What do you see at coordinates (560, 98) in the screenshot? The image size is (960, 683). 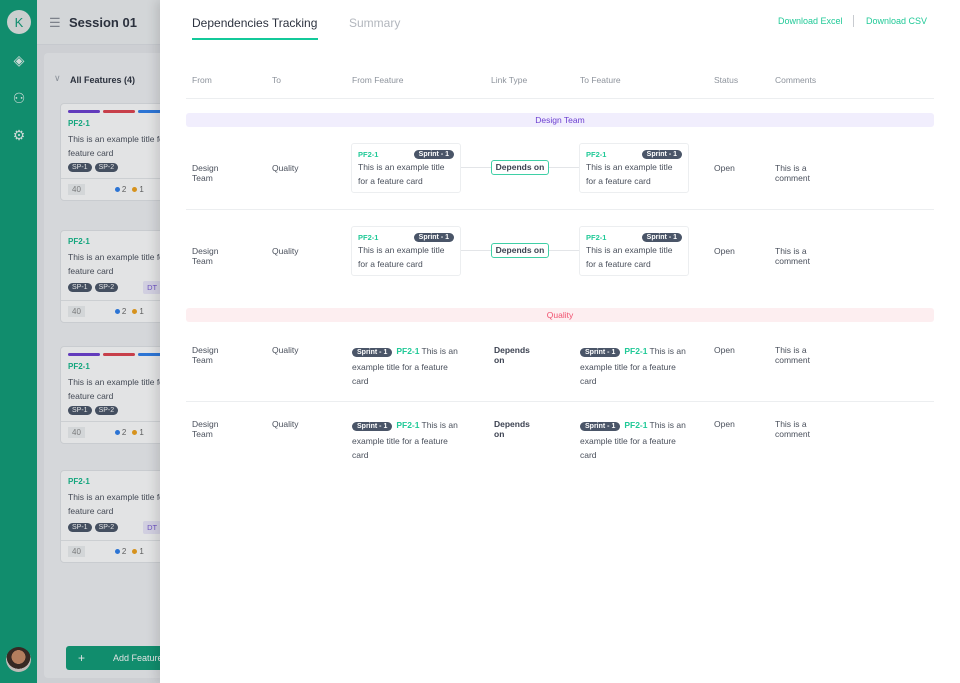 I see `header-divider` at bounding box center [560, 98].